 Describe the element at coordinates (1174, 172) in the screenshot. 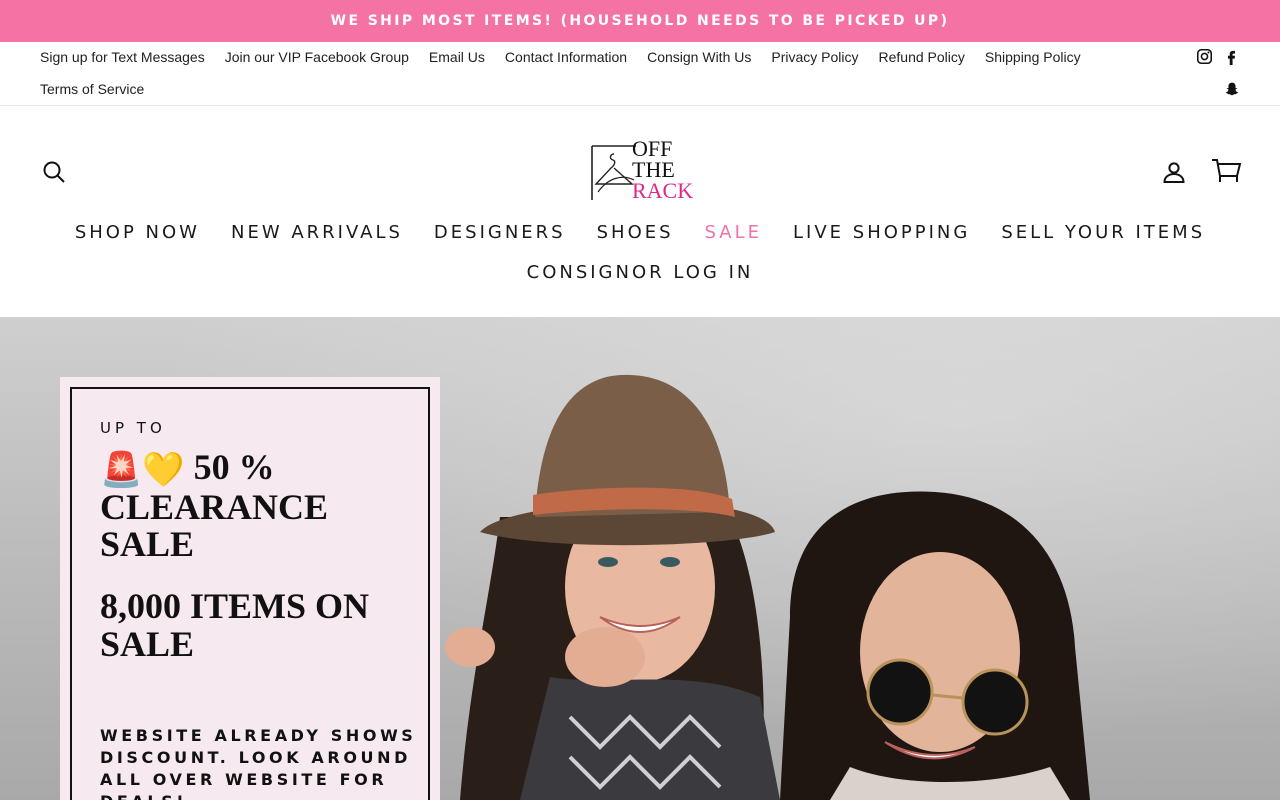

I see `user-icon` at that location.